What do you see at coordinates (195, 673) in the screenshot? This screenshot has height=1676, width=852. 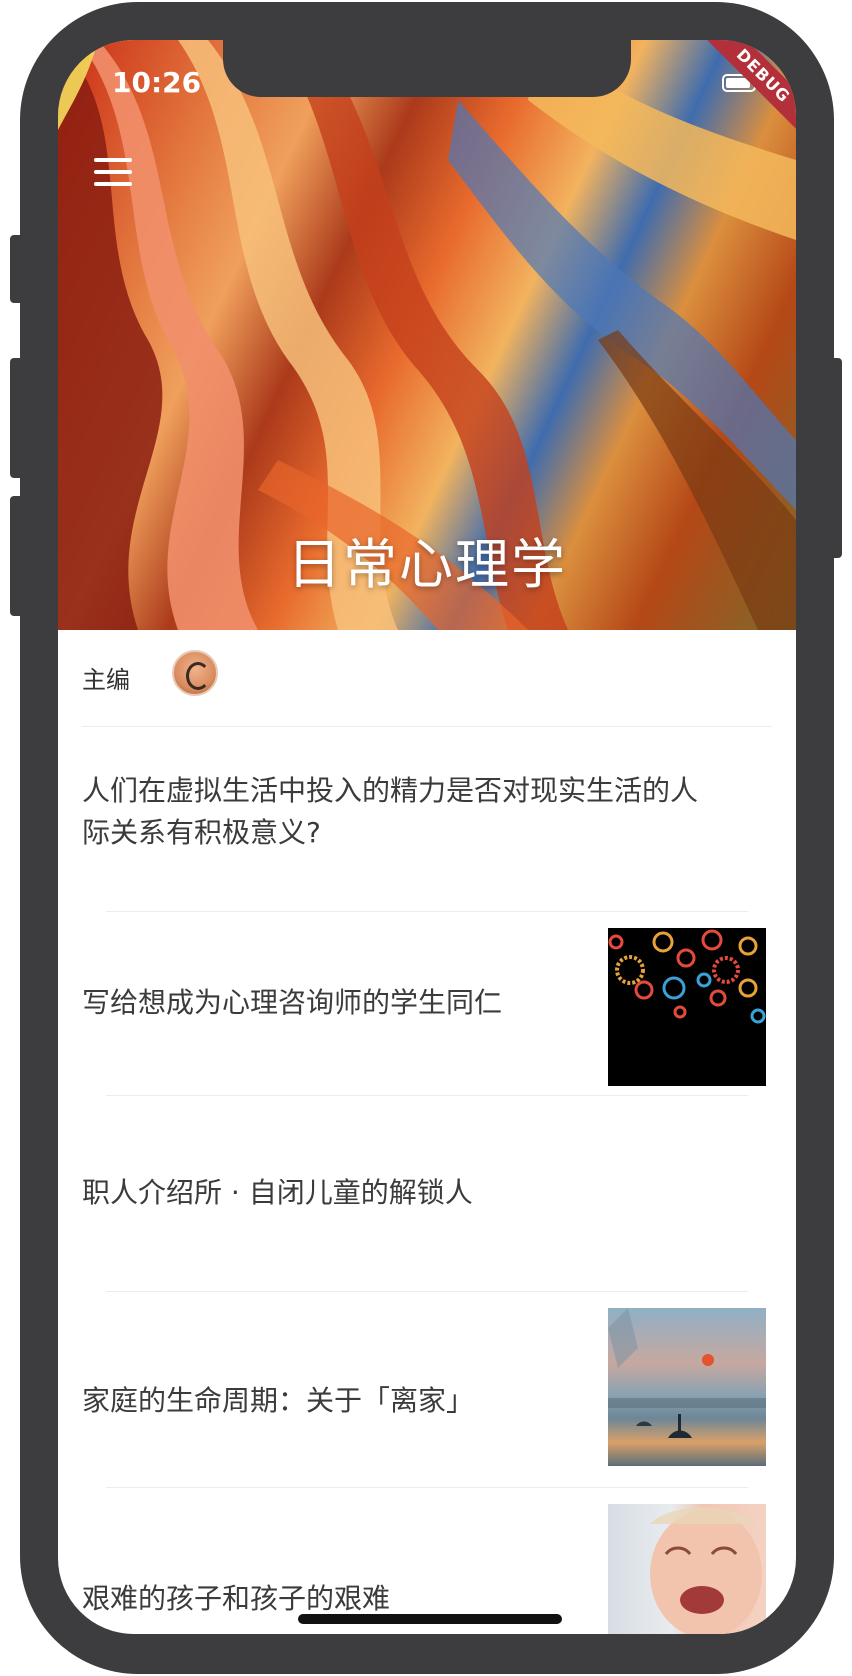 I see `editor-avatar` at bounding box center [195, 673].